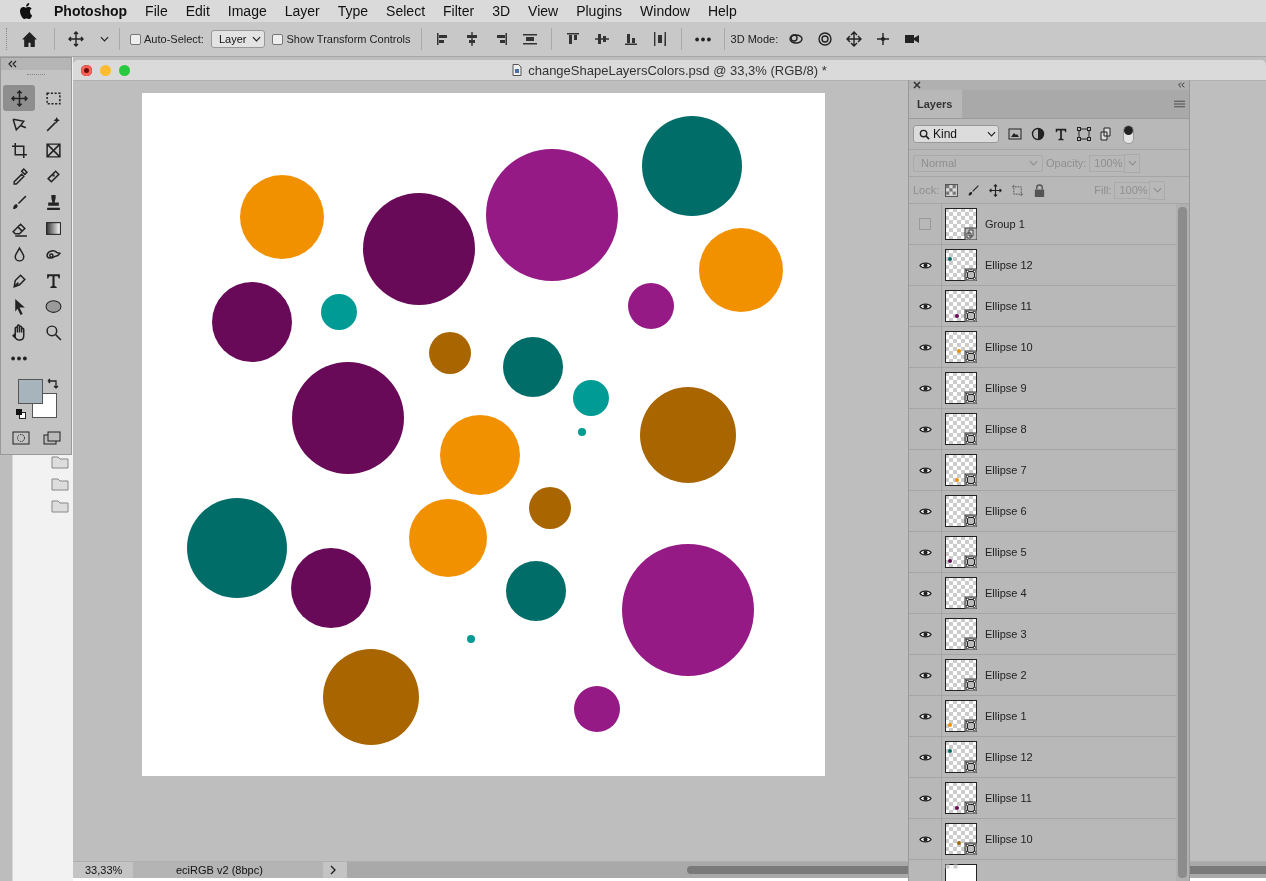  Describe the element at coordinates (917, 85) in the screenshot. I see `close-icon` at that location.